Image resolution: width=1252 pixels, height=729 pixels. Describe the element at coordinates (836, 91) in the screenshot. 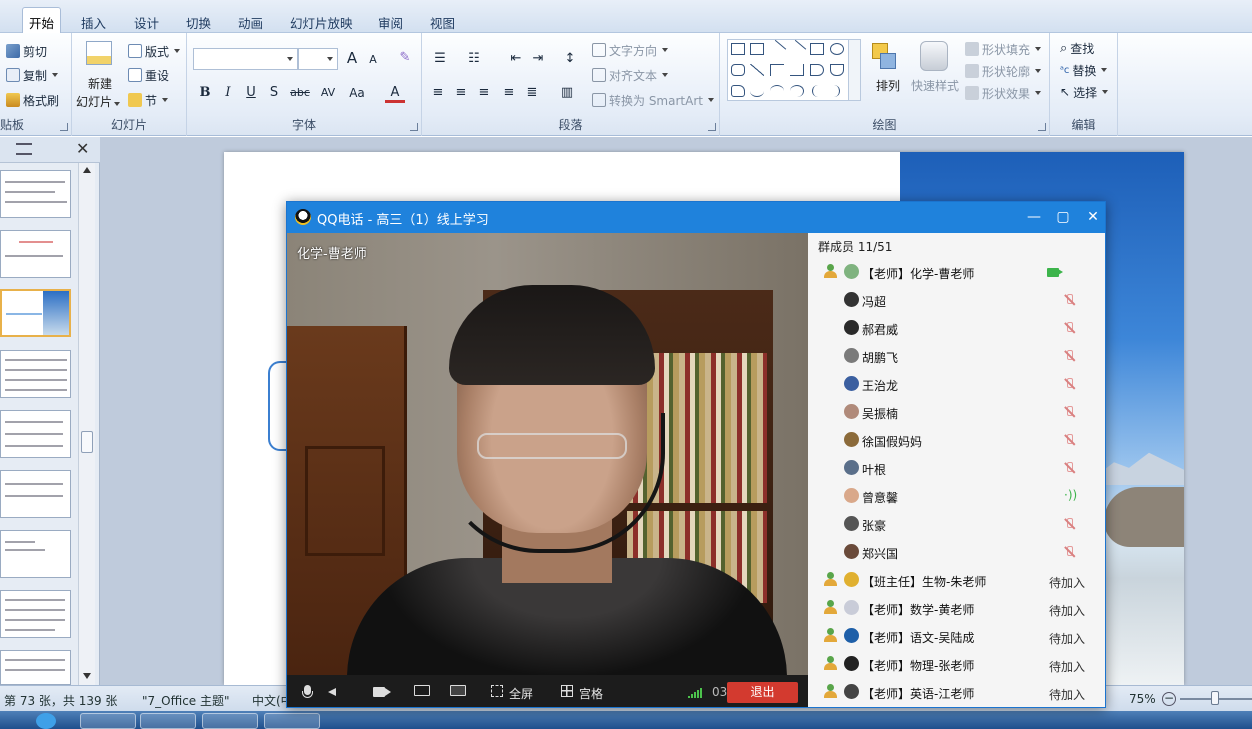

I see `right-brace-shape-icon` at that location.